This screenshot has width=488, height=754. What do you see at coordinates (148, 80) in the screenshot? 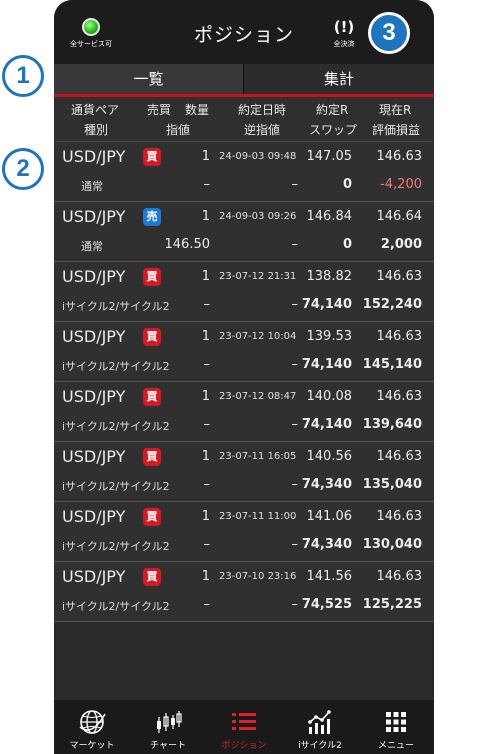
I see `tab-list: 一覧` at bounding box center [148, 80].